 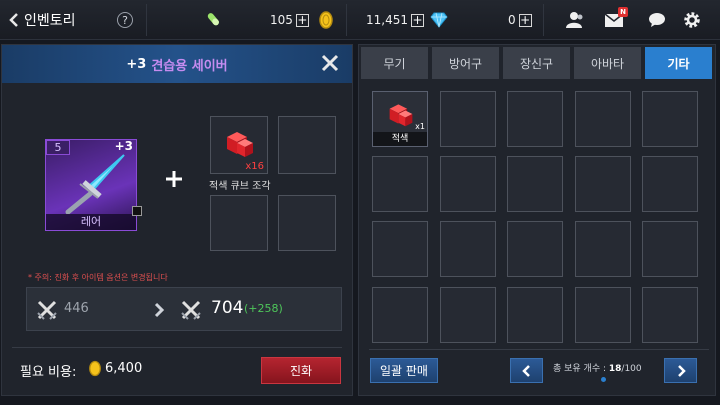 What do you see at coordinates (525, 20) in the screenshot?
I see `gem-plus-button: +` at bounding box center [525, 20].